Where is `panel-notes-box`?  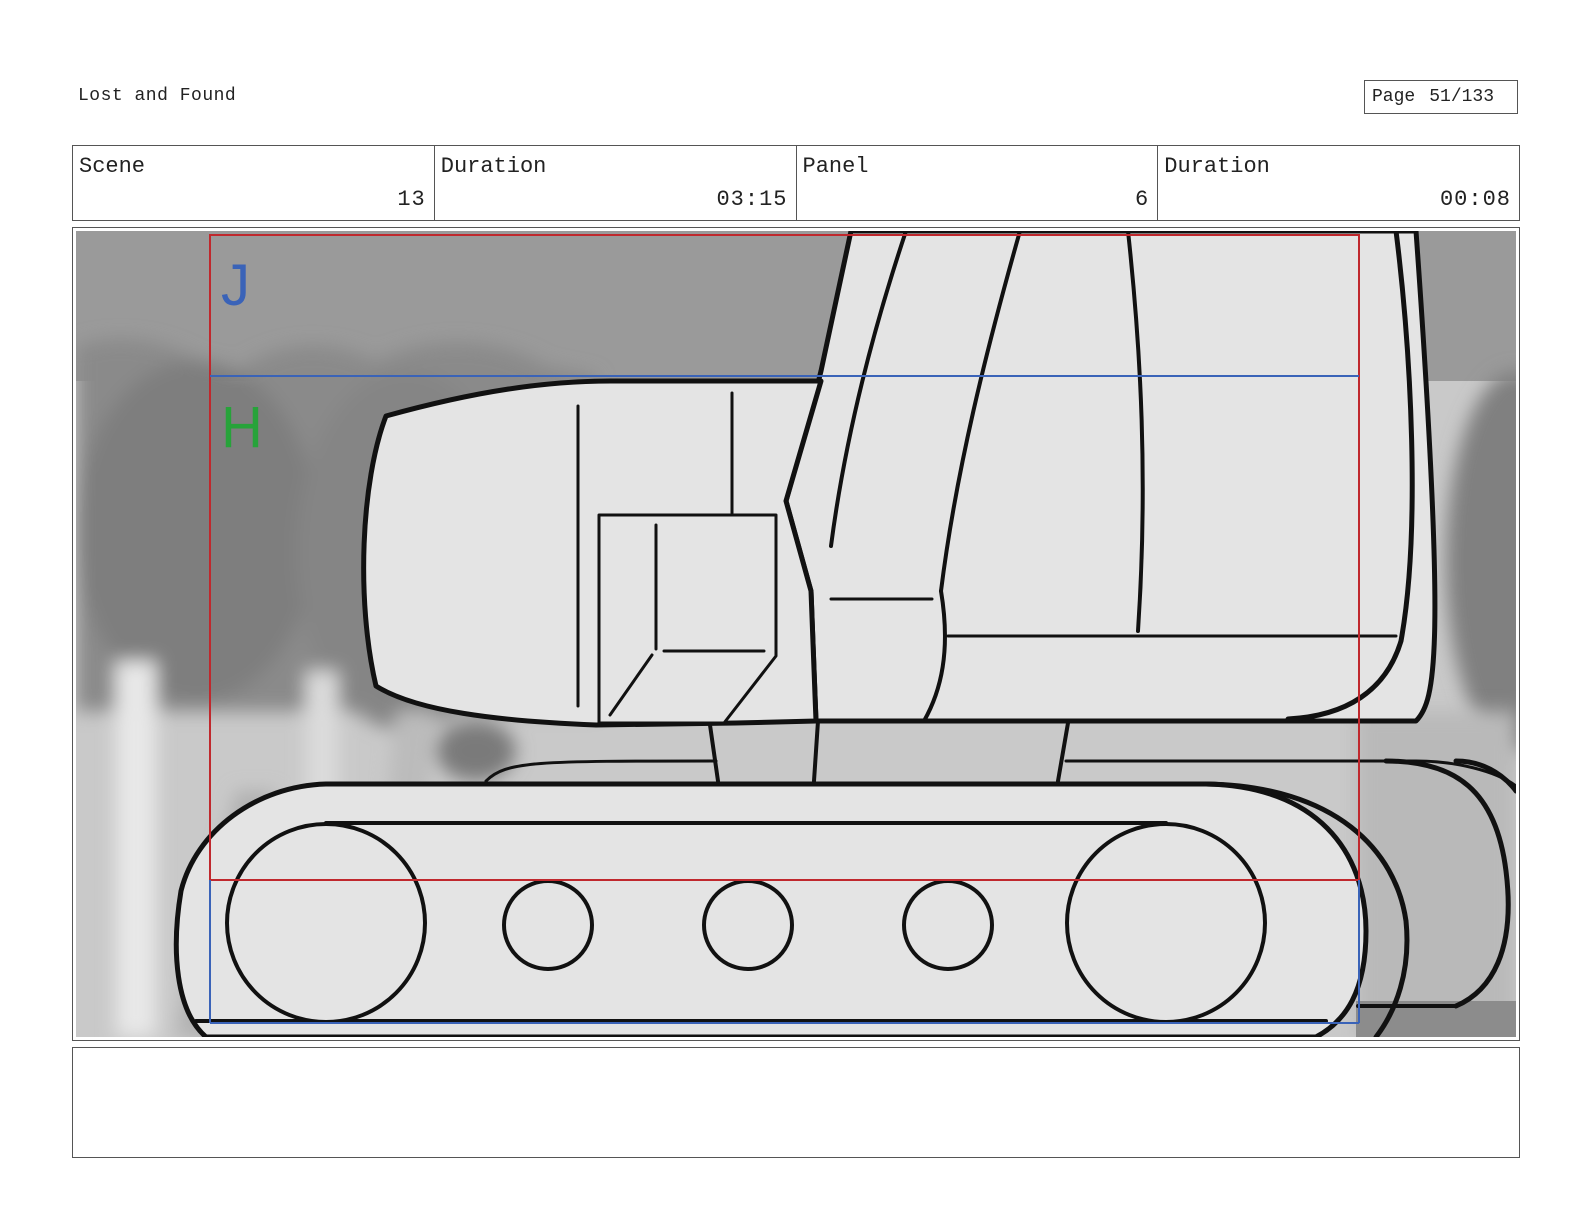
panel-notes-box is located at coordinates (796, 1102).